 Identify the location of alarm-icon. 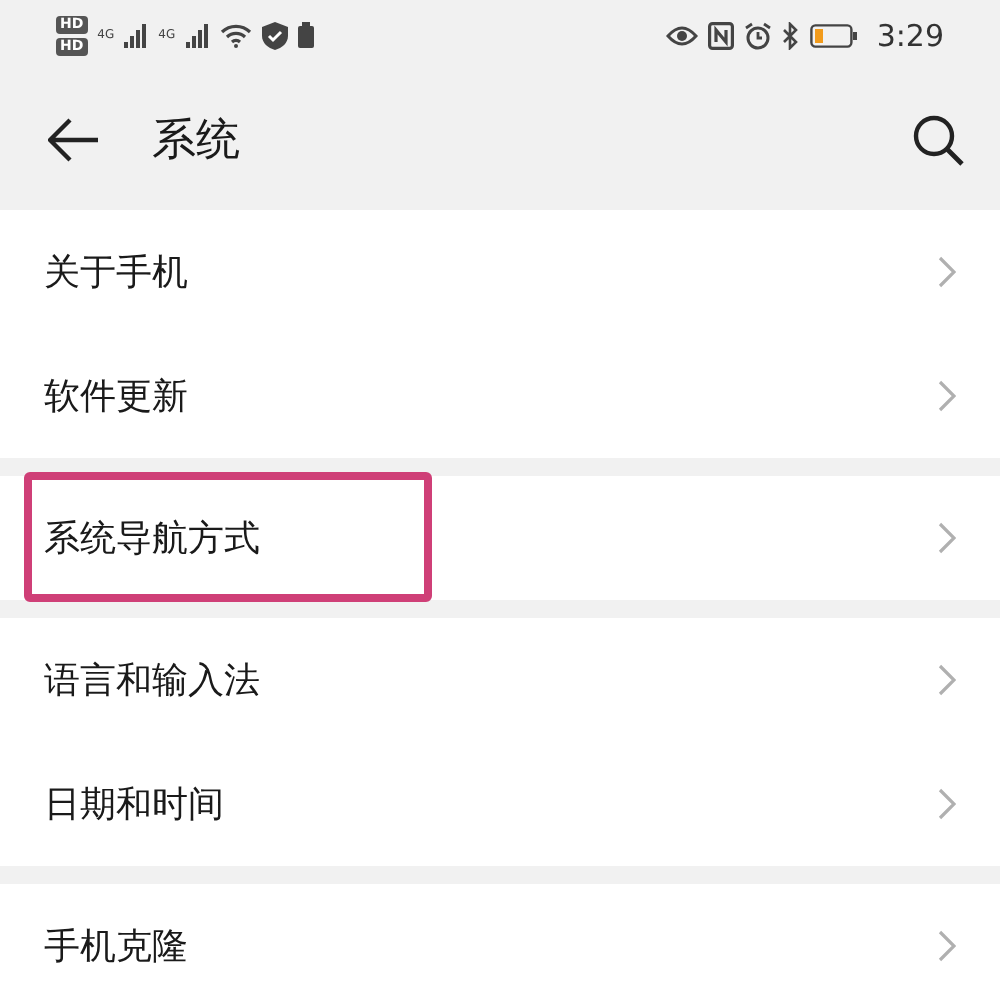
(758, 35).